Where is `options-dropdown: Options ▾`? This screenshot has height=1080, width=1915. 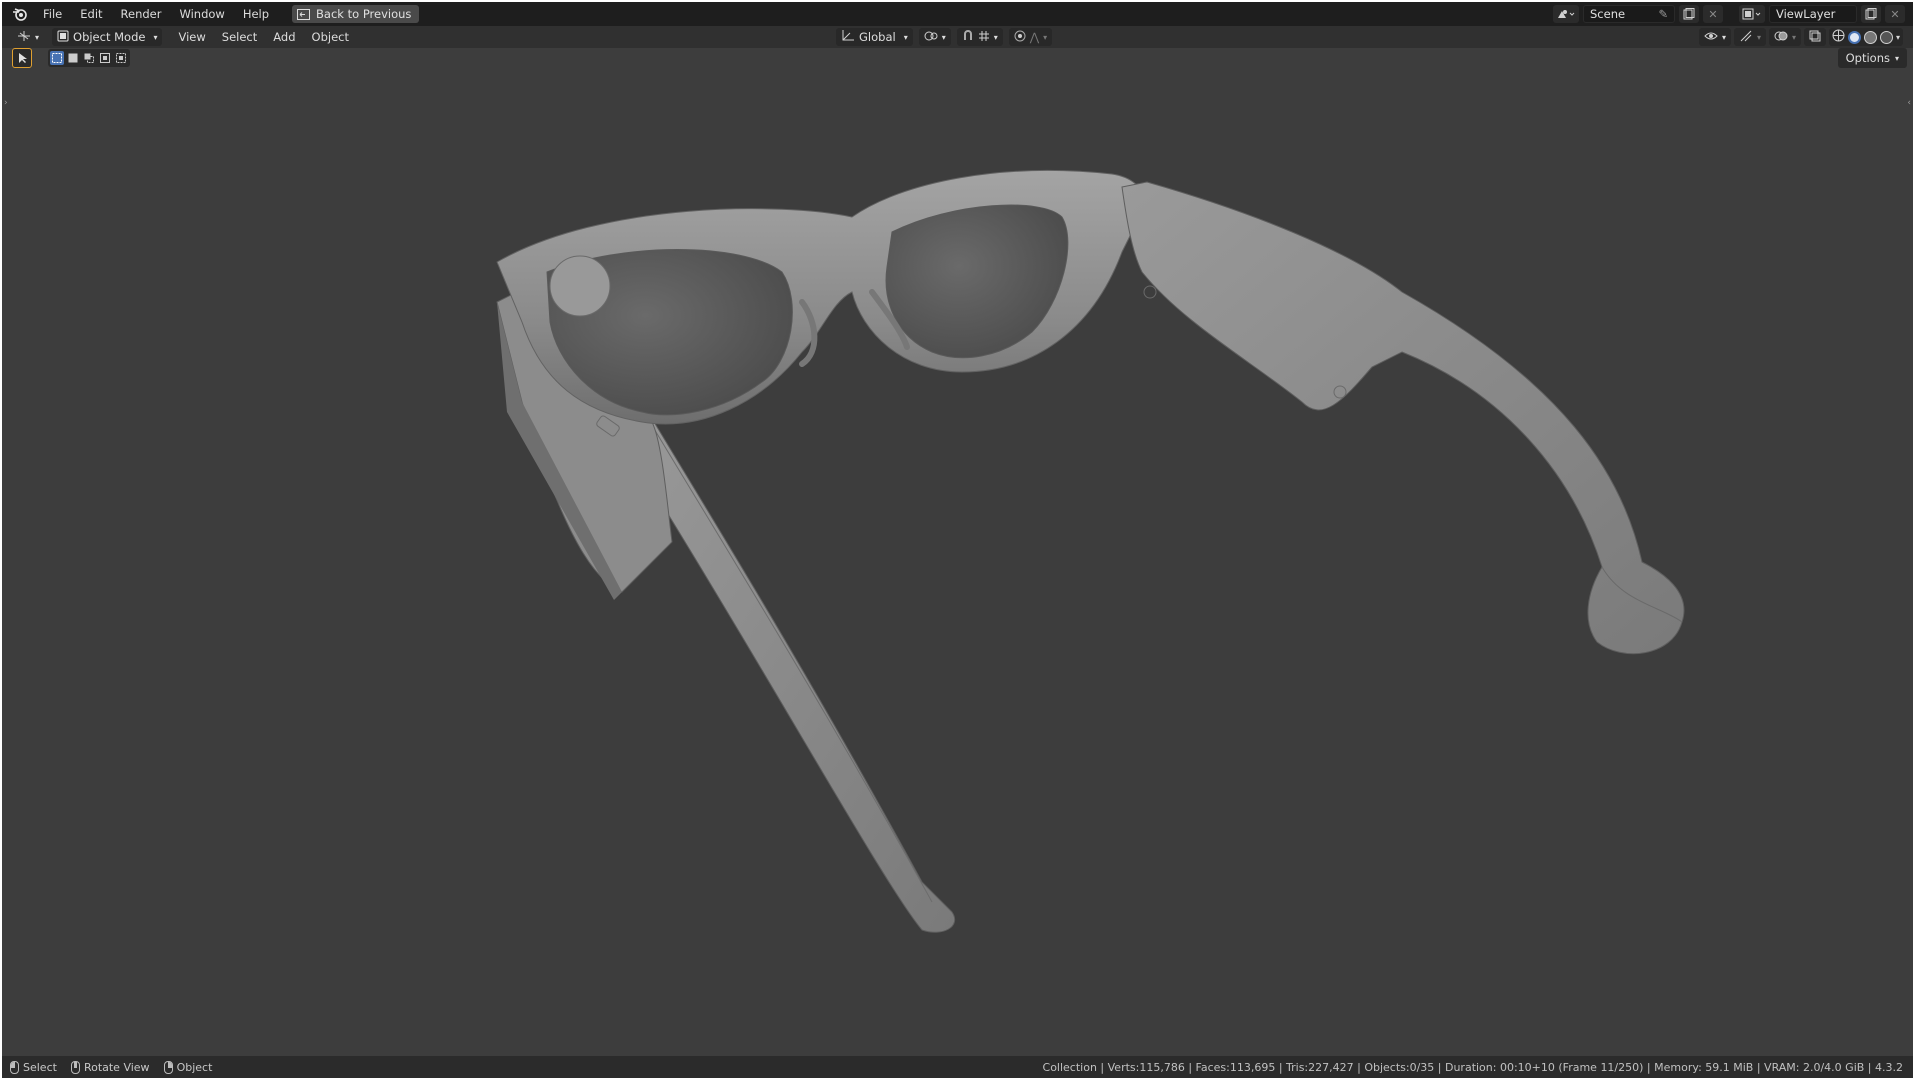
options-dropdown: Options ▾ is located at coordinates (1872, 58).